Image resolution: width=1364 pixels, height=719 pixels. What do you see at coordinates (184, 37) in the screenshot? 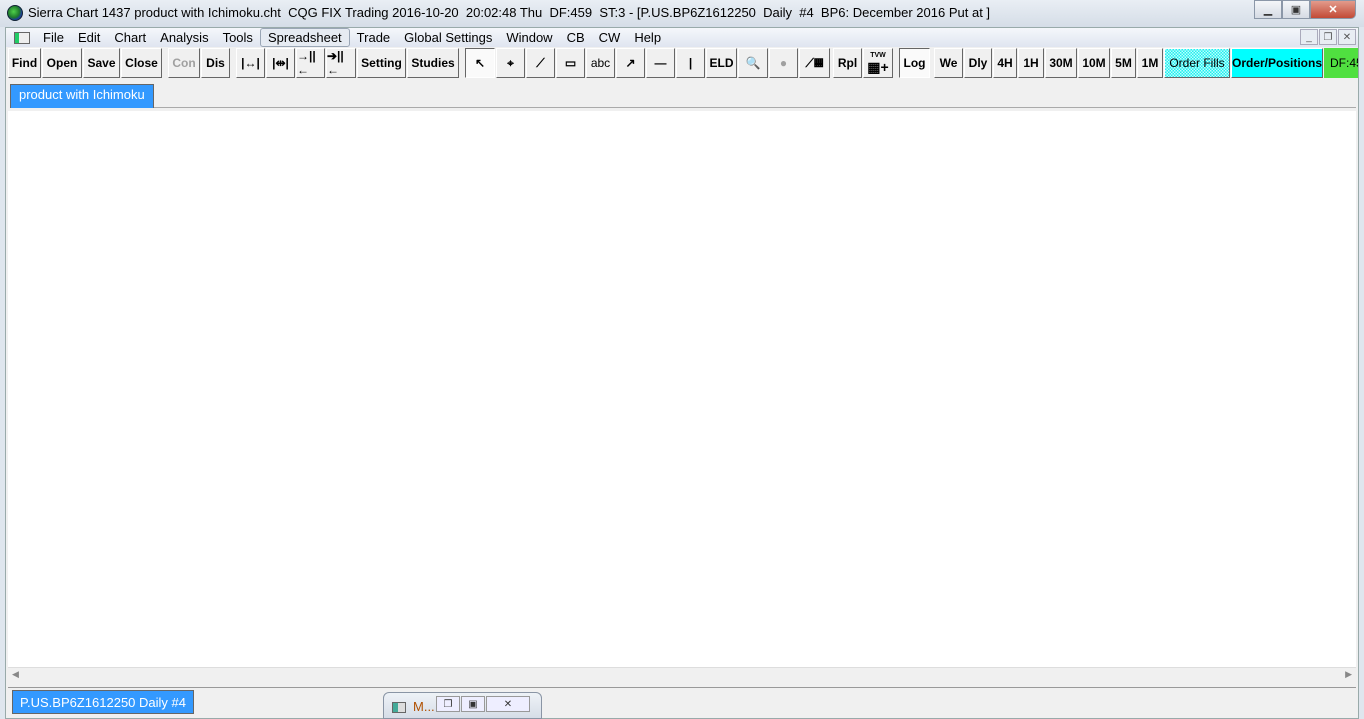
I see `menu-analysis: Analysis` at bounding box center [184, 37].